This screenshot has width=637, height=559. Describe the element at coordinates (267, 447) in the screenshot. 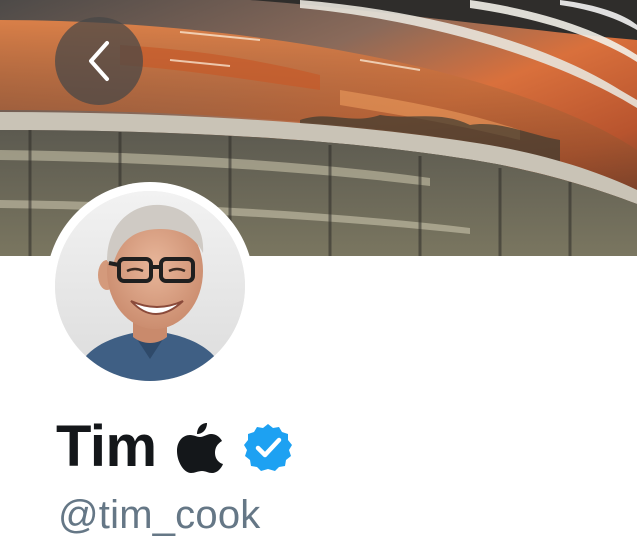

I see `verified-badge-icon` at that location.